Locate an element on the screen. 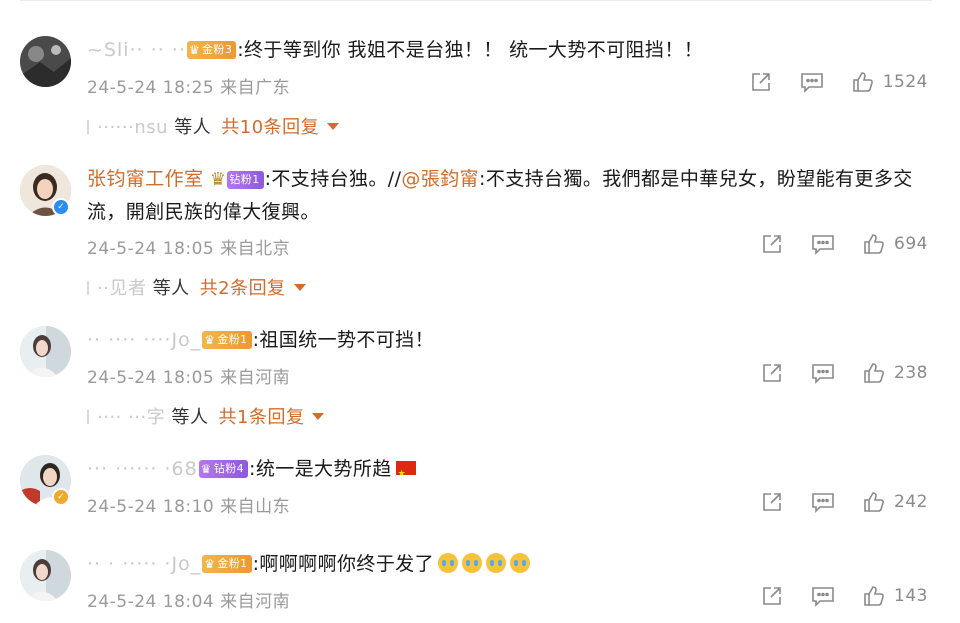 The image size is (960, 623). like-button: 242 is located at coordinates (895, 502).